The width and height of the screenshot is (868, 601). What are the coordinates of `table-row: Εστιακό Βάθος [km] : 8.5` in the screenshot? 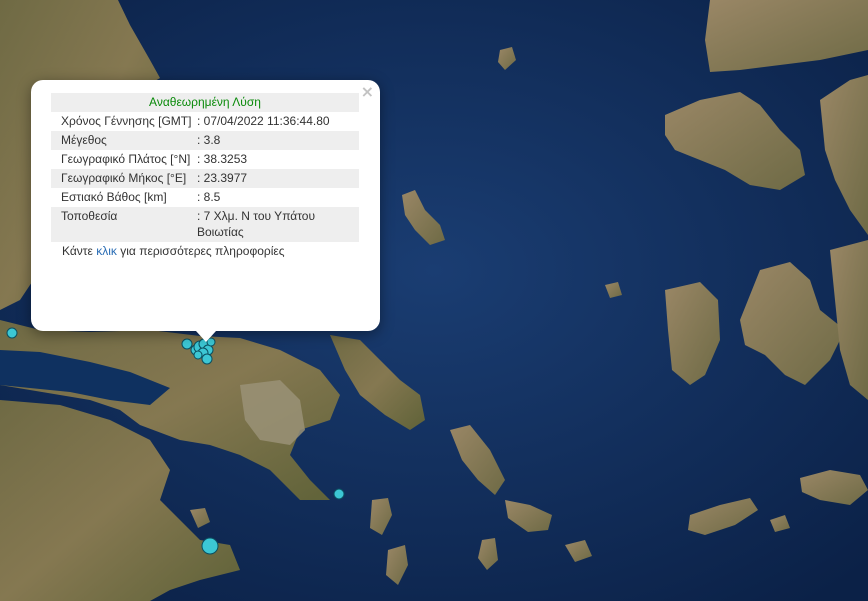 It's located at (205, 197).